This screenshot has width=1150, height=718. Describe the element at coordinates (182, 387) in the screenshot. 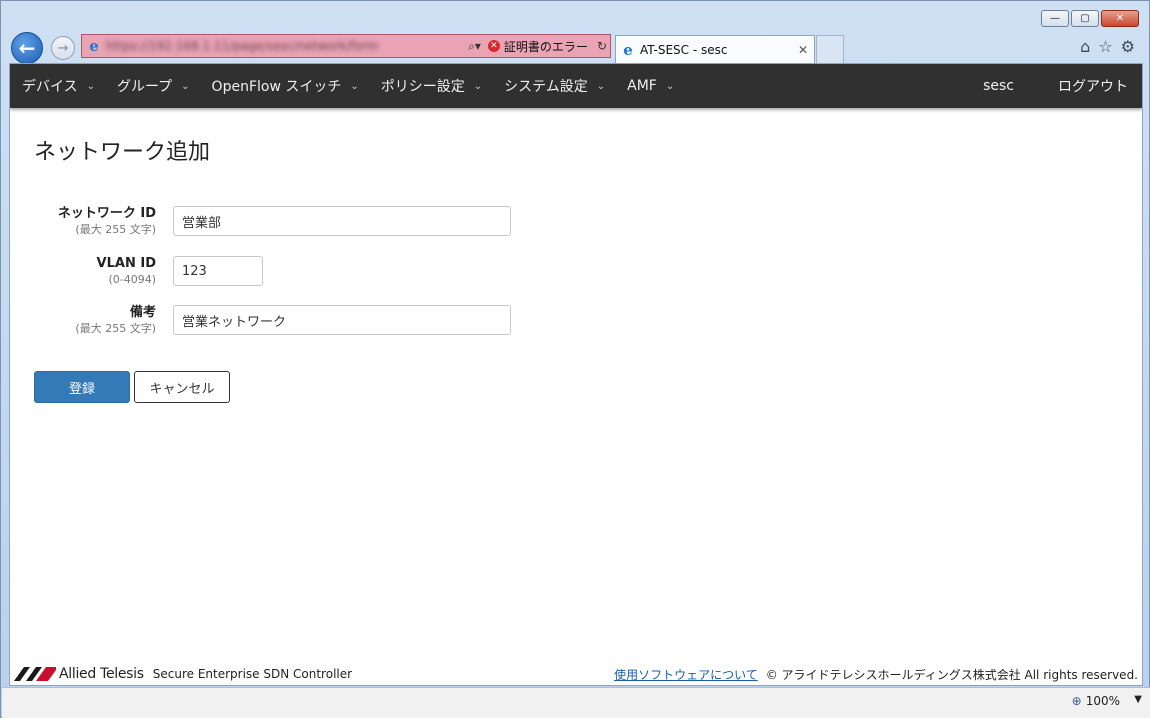

I see `cancel-button: キャンセル` at that location.